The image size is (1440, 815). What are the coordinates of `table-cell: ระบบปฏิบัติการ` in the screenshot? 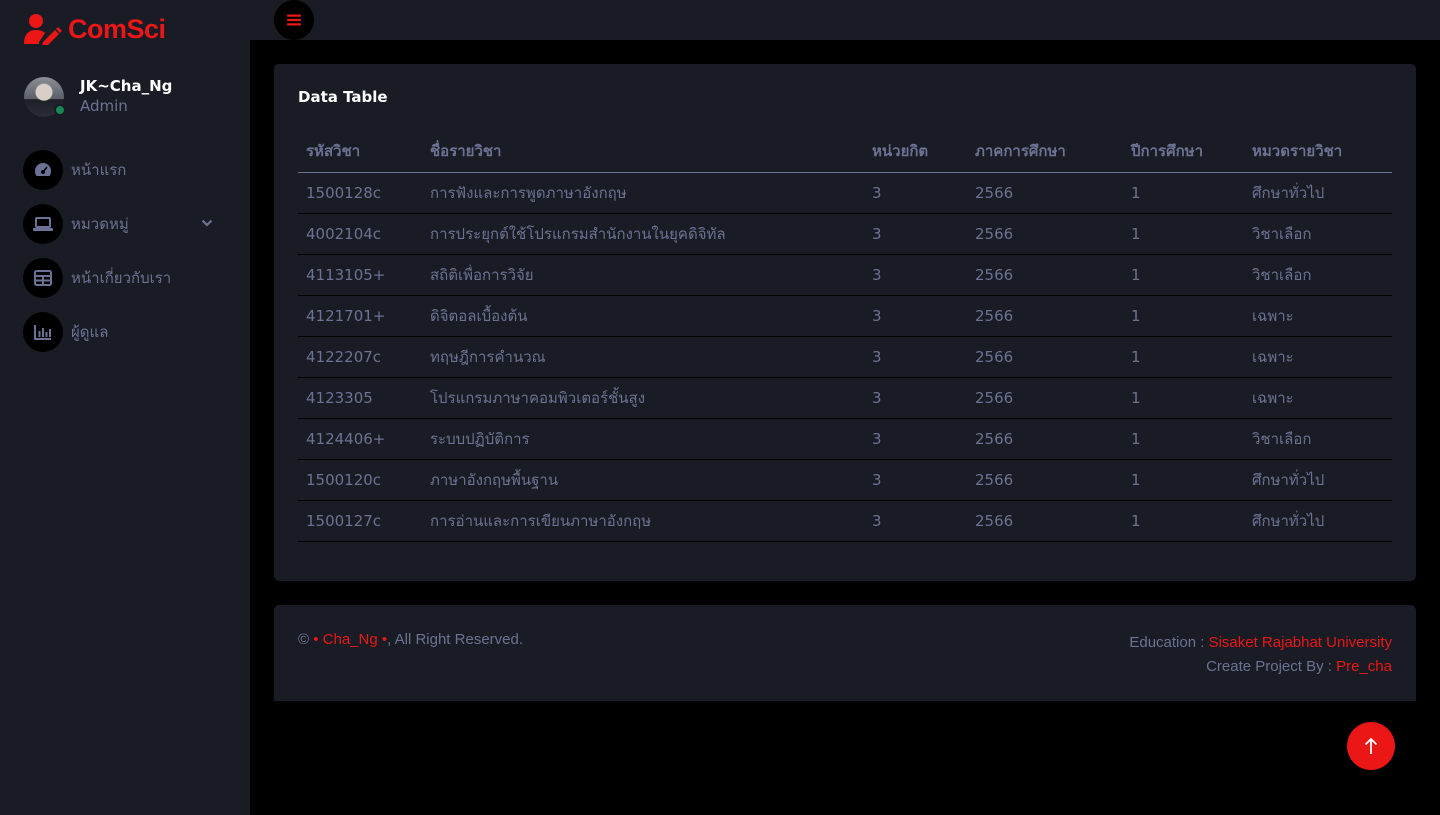 It's located at (643, 439).